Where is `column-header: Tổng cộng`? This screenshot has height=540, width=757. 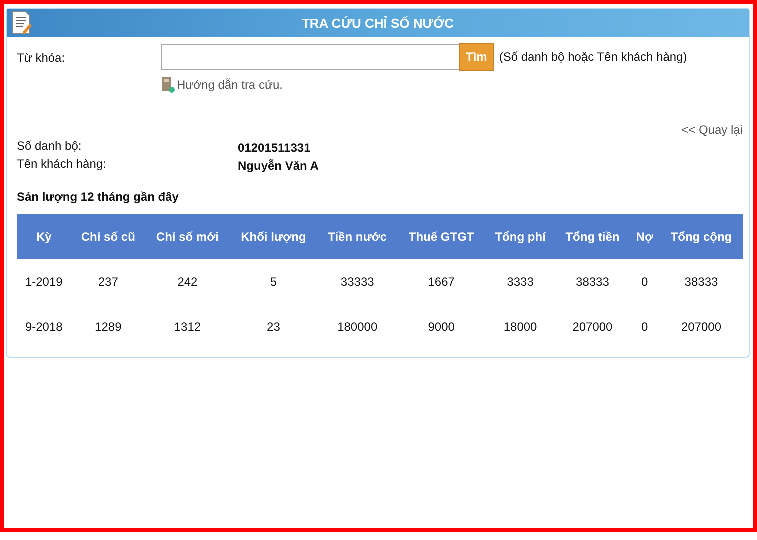
column-header: Tổng cộng is located at coordinates (701, 236).